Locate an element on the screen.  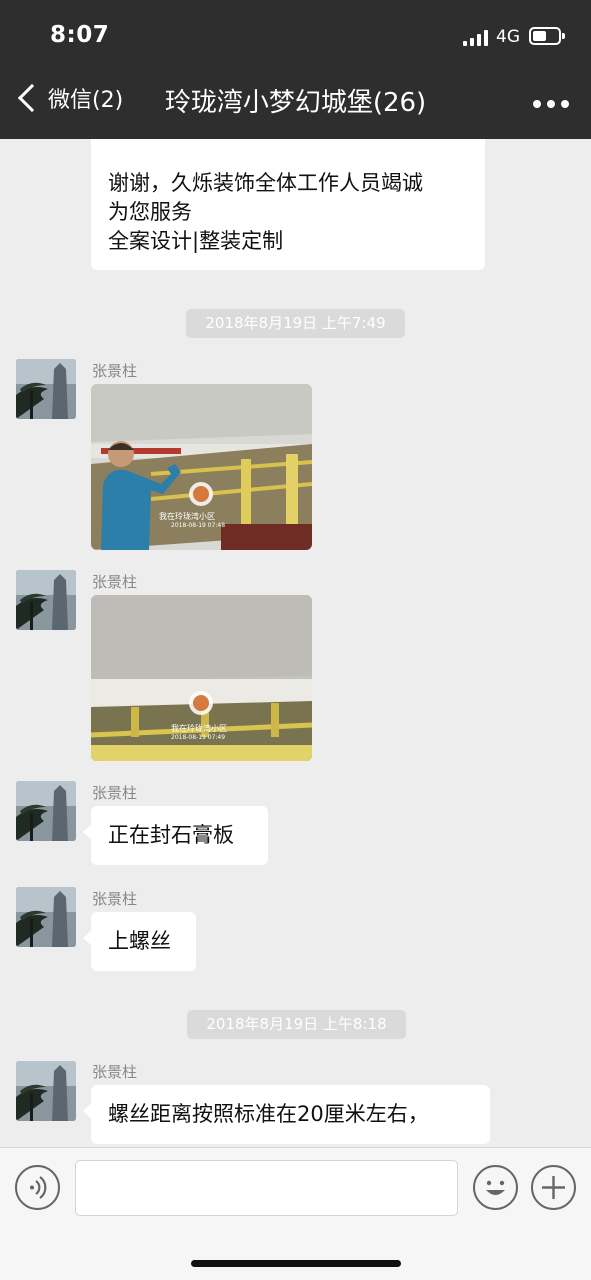
message-text-line: 为您服务 is located at coordinates (150, 212).